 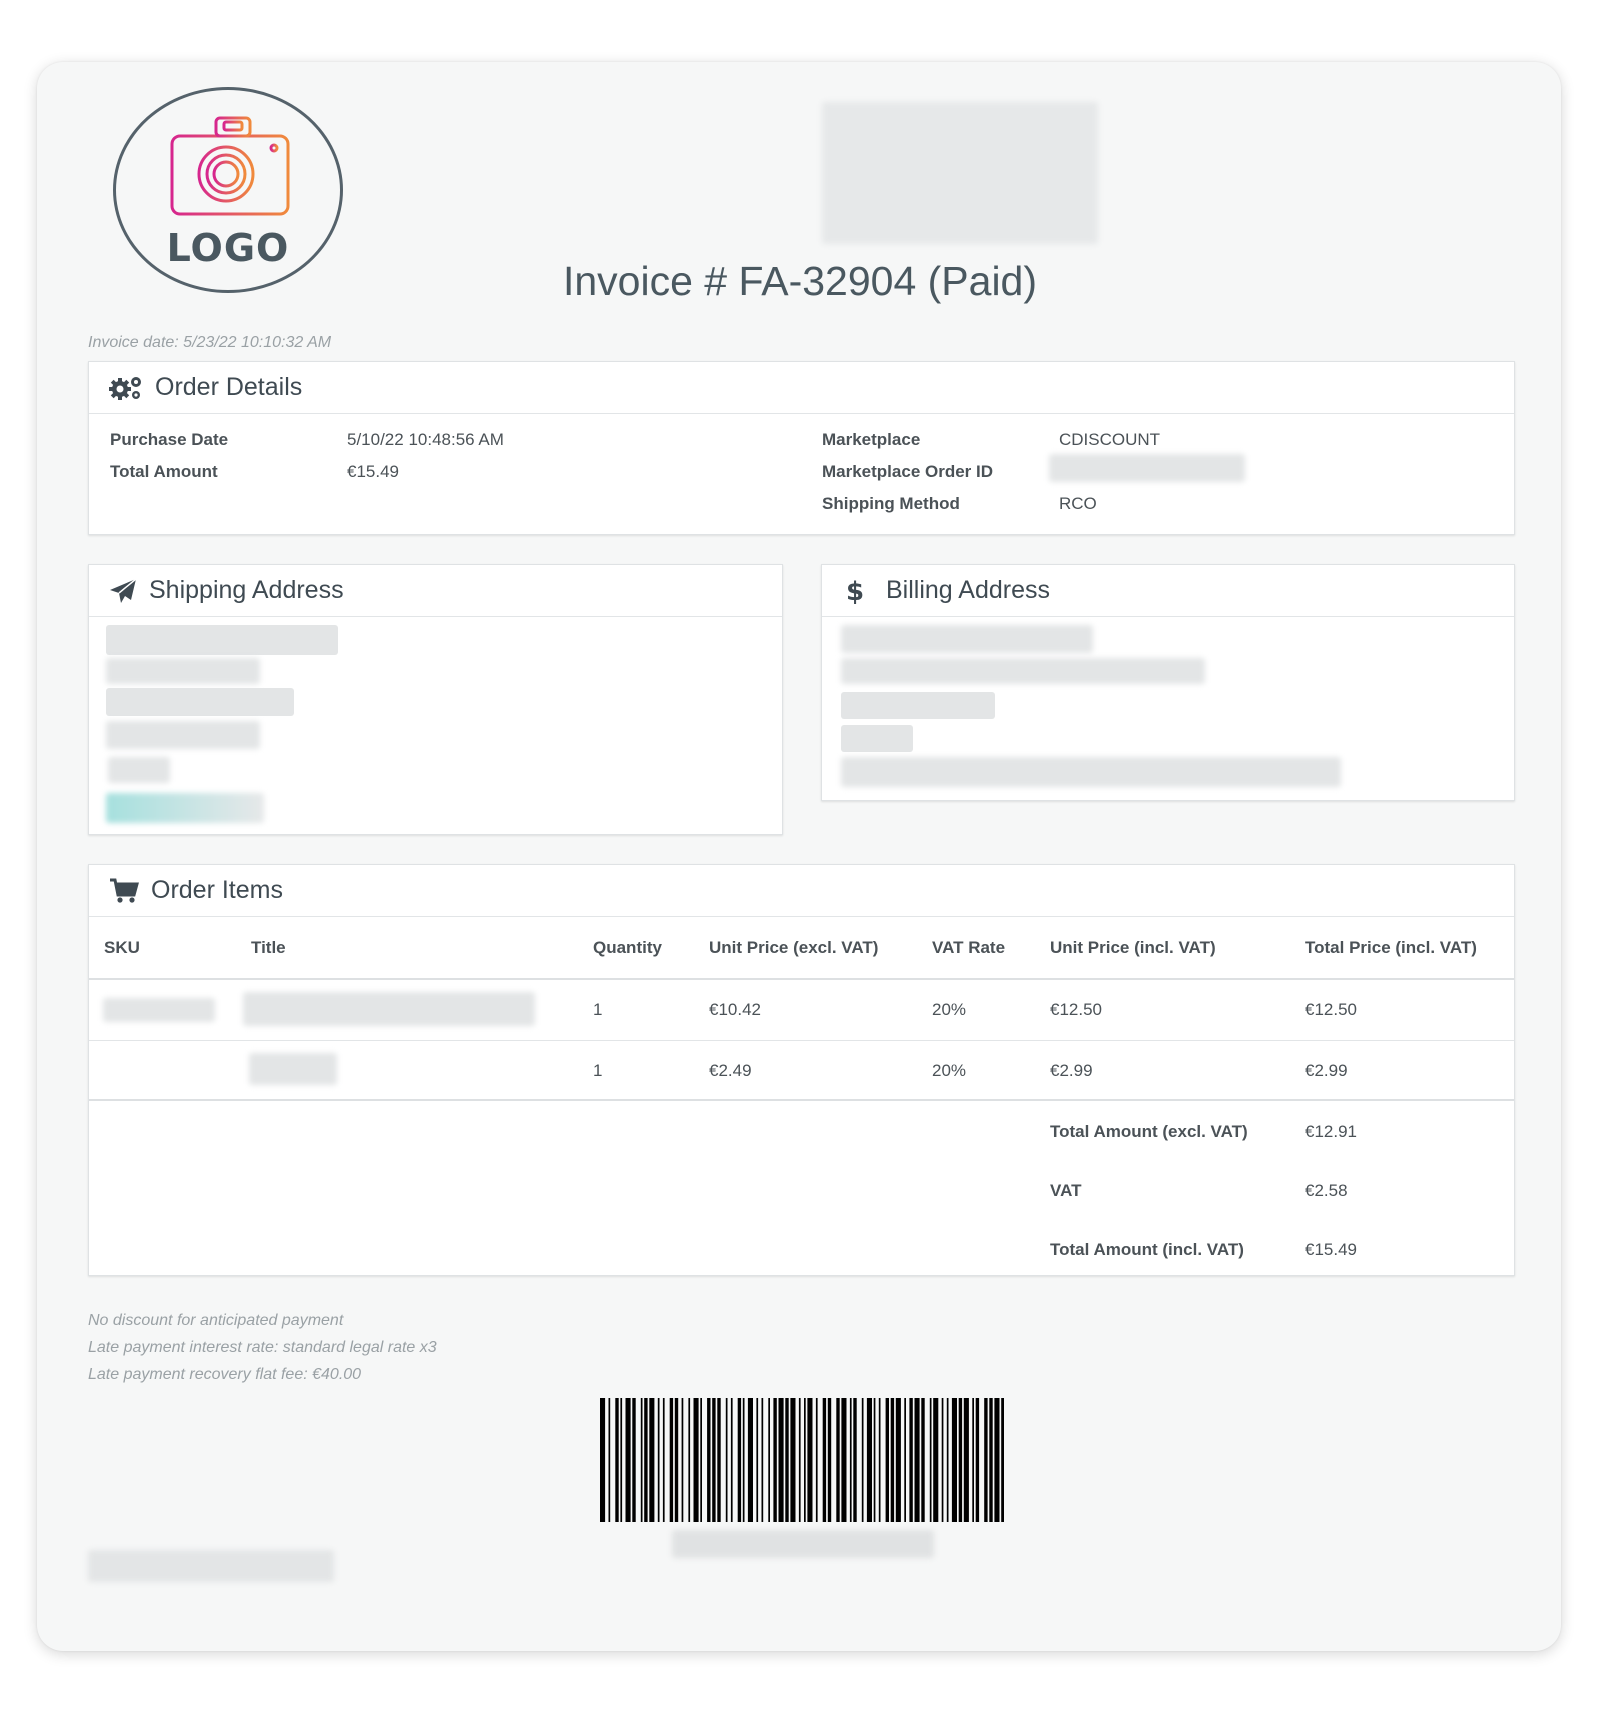 What do you see at coordinates (169, 439) in the screenshot?
I see `purchase-date-label: Purchase Date` at bounding box center [169, 439].